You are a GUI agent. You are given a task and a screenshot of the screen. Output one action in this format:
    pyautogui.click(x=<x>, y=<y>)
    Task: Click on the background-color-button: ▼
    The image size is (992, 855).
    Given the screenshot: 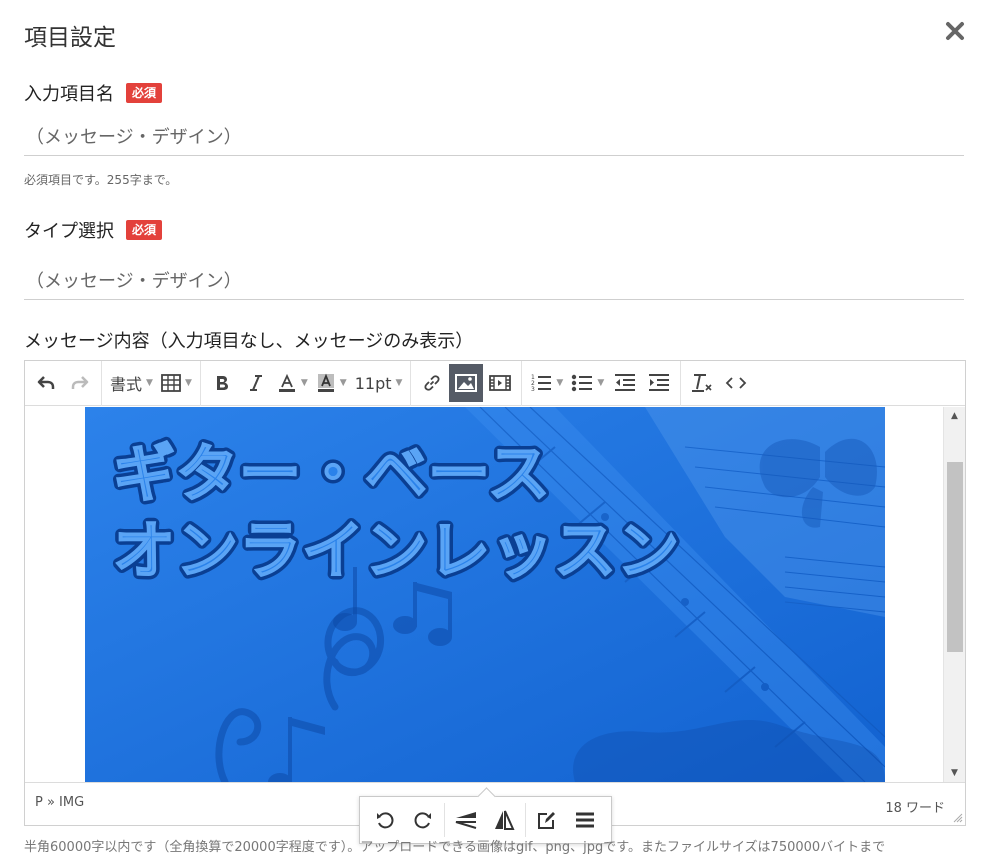 What is the action you would take?
    pyautogui.click(x=331, y=383)
    